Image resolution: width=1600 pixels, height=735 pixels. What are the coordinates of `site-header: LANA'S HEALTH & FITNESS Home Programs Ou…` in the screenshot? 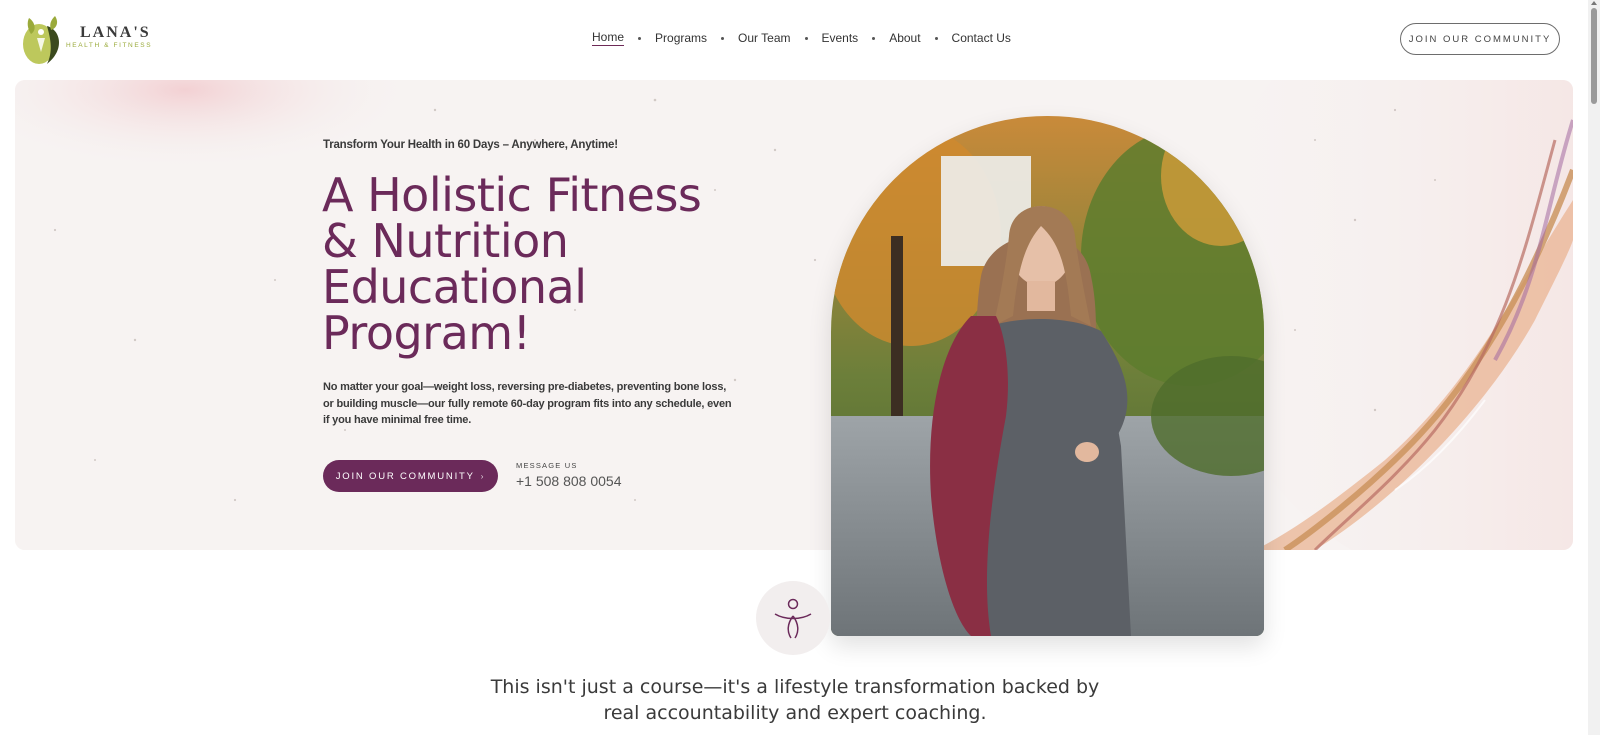 It's located at (794, 39).